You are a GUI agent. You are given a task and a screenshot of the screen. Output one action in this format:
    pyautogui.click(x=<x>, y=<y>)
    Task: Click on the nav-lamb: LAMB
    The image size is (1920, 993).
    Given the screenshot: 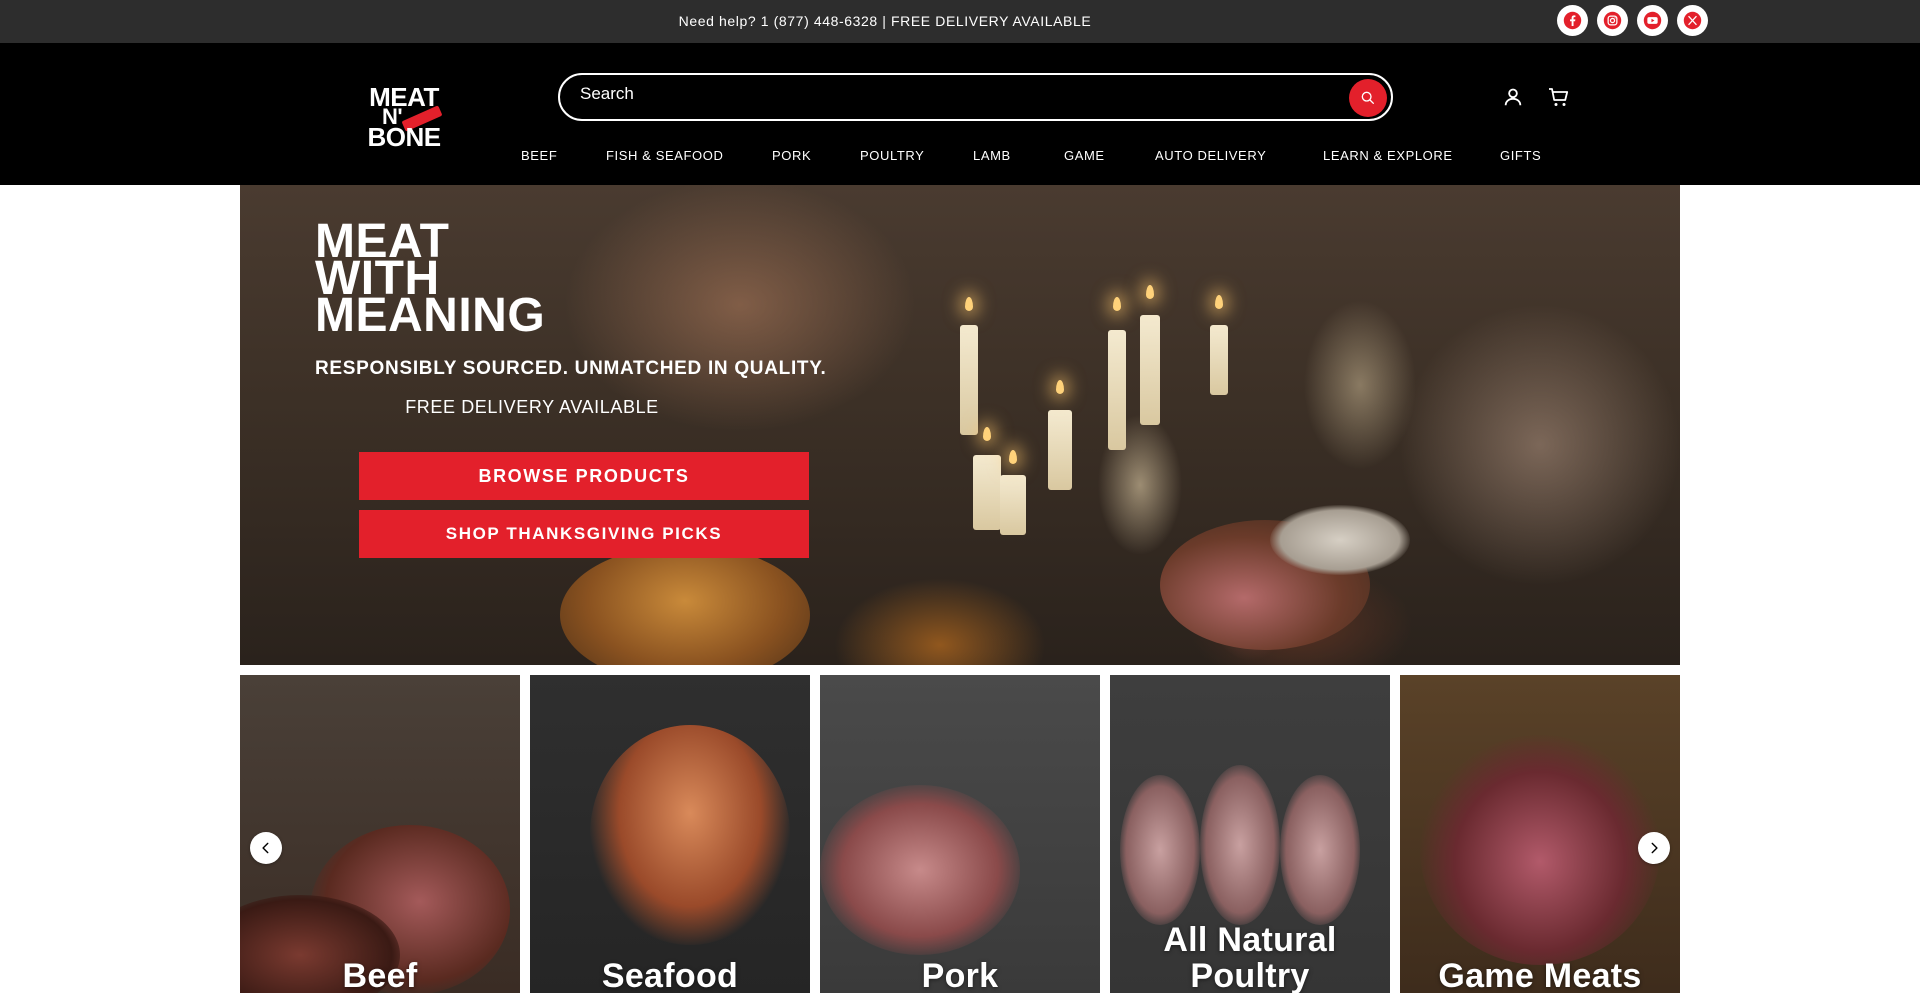 What is the action you would take?
    pyautogui.click(x=992, y=155)
    